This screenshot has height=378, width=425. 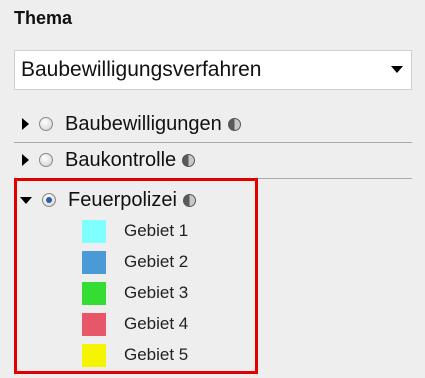 I want to click on legend-label: Gebiet 1, so click(x=156, y=230).